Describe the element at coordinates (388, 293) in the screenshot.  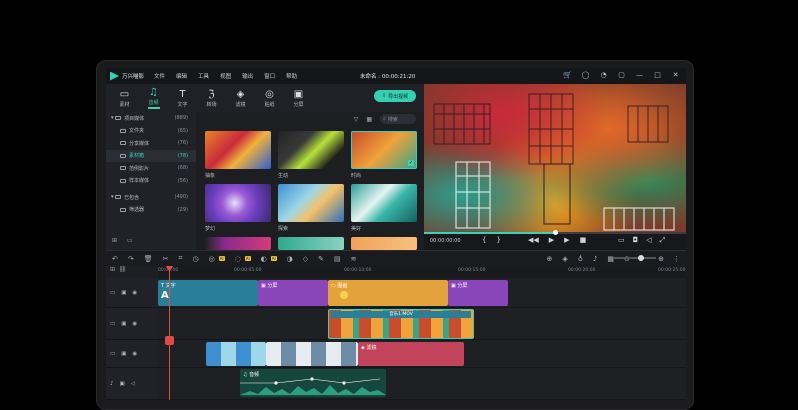
I see `picture-clip: ▭ 图画` at that location.